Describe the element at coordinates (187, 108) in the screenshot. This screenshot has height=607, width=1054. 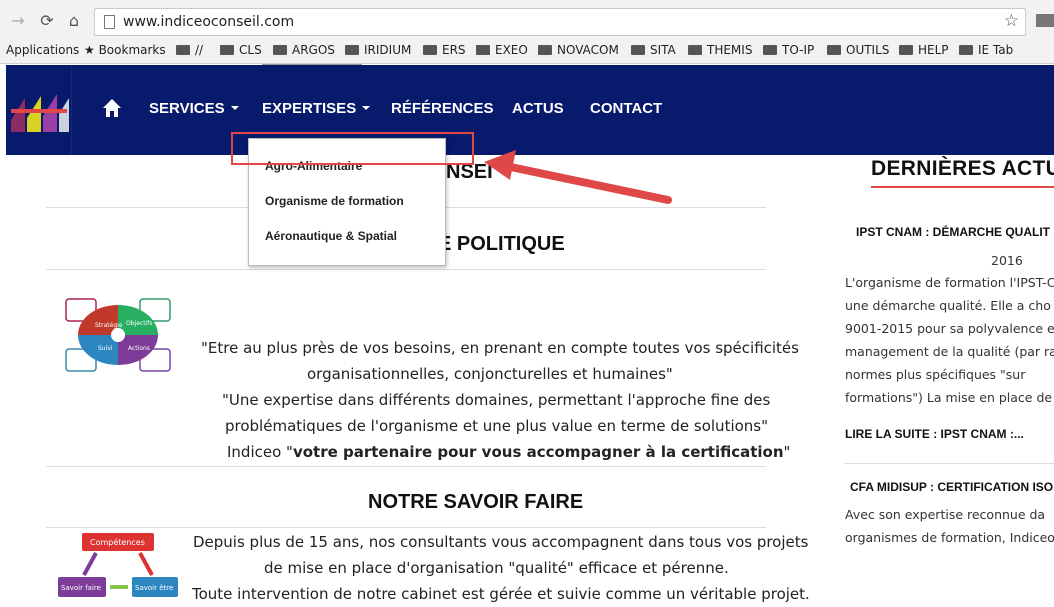
I see `nav-label: SERVICES` at that location.